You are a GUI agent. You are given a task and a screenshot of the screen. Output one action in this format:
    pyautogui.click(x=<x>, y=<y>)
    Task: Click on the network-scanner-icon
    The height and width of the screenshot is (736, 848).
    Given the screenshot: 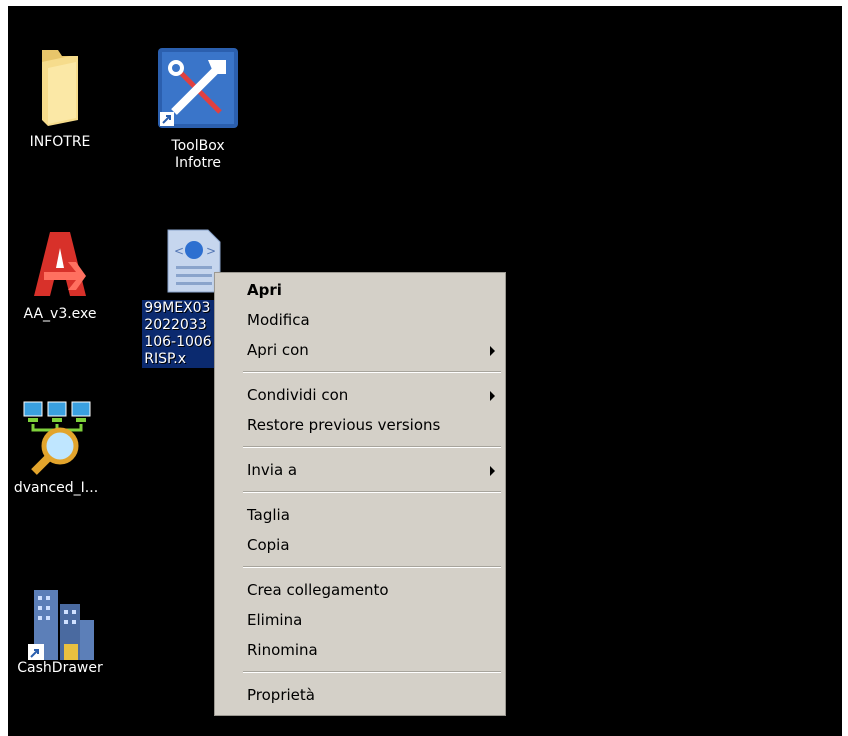 What is the action you would take?
    pyautogui.click(x=57, y=435)
    